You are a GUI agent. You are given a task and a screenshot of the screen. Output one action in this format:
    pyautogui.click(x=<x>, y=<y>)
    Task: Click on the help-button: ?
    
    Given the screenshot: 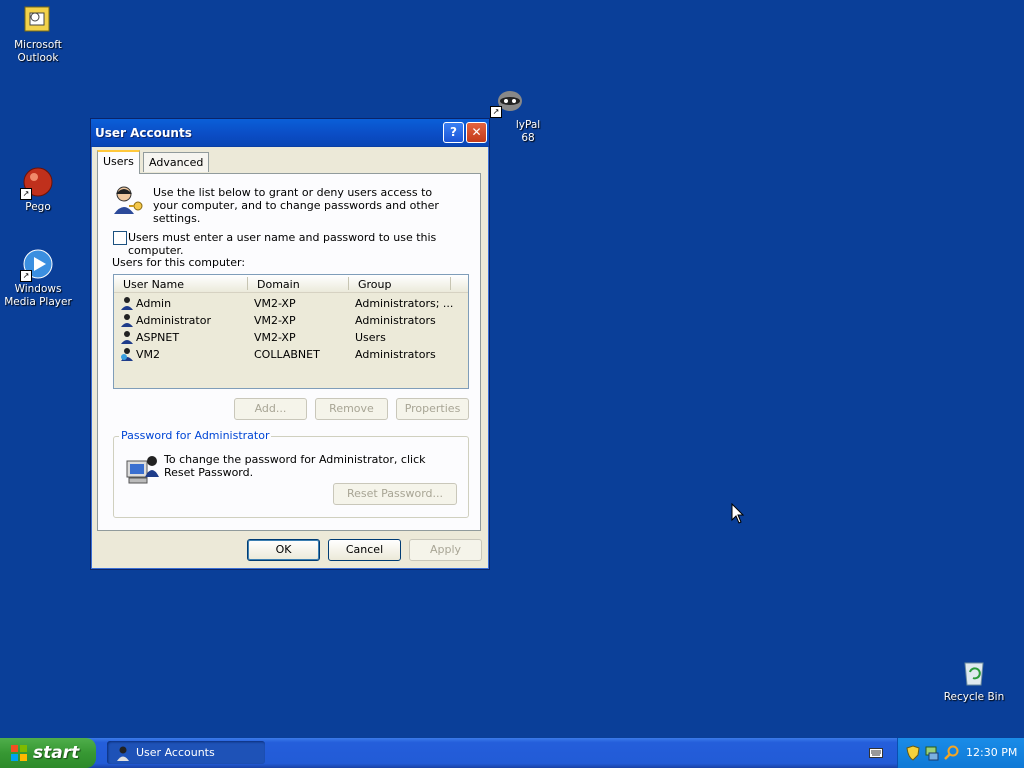 What is the action you would take?
    pyautogui.click(x=453, y=132)
    